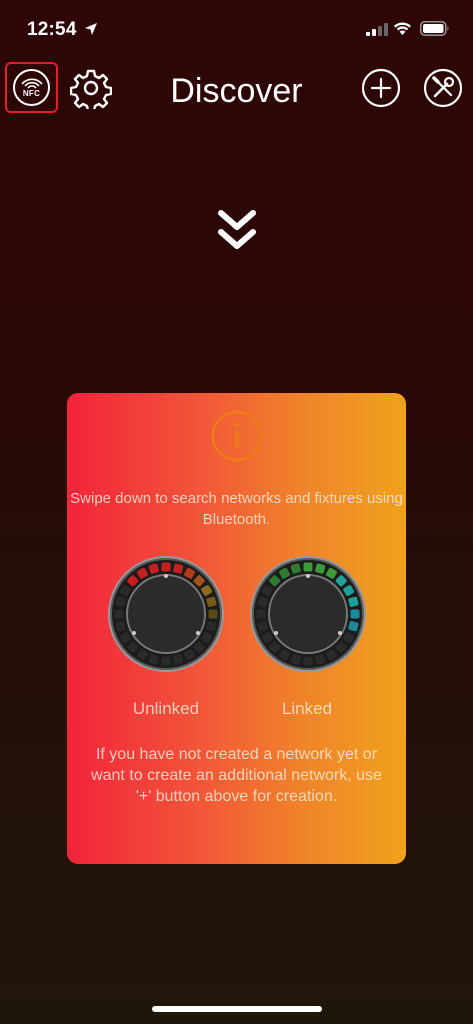 This screenshot has width=473, height=1024. What do you see at coordinates (237, 229) in the screenshot?
I see `double-chevron-down-icon` at bounding box center [237, 229].